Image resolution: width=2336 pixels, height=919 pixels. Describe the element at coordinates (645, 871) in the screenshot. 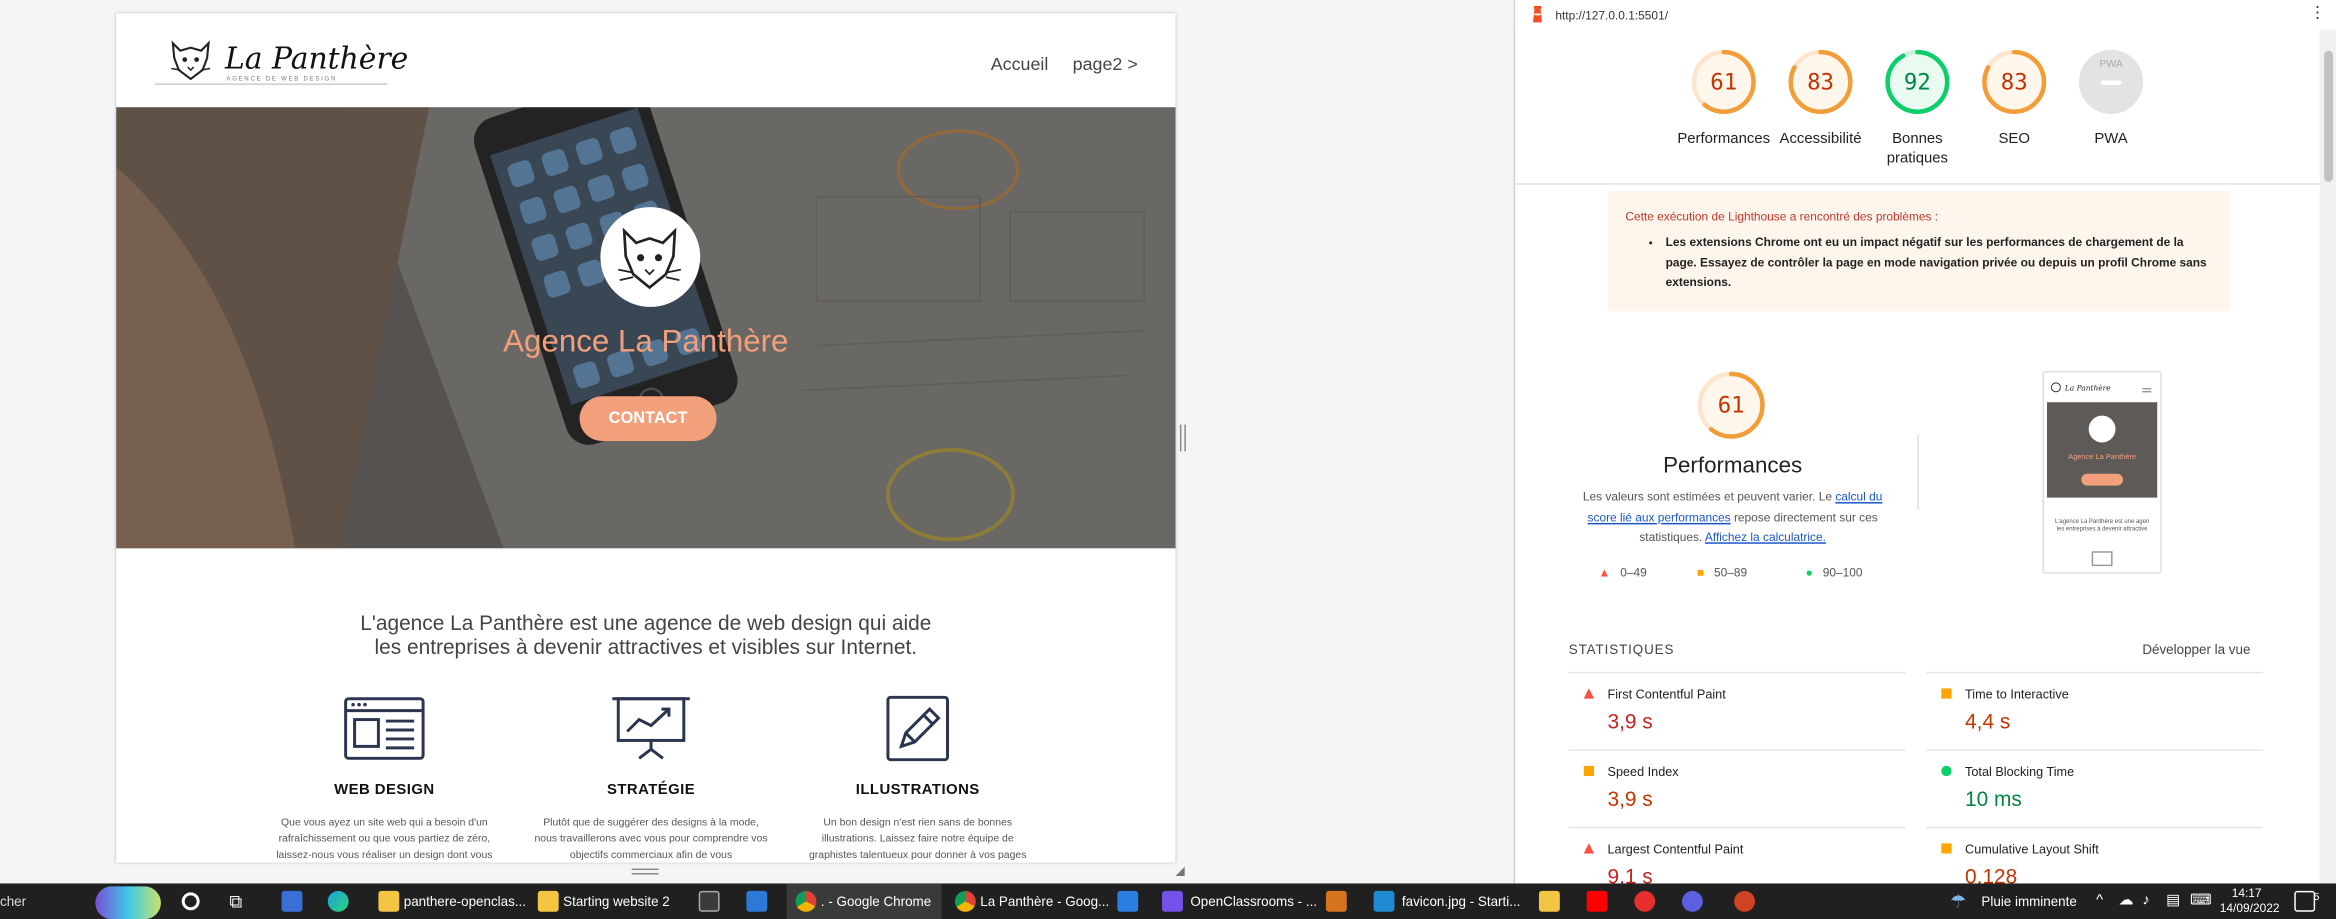

I see `viewport-resize-handle-bottom` at that location.